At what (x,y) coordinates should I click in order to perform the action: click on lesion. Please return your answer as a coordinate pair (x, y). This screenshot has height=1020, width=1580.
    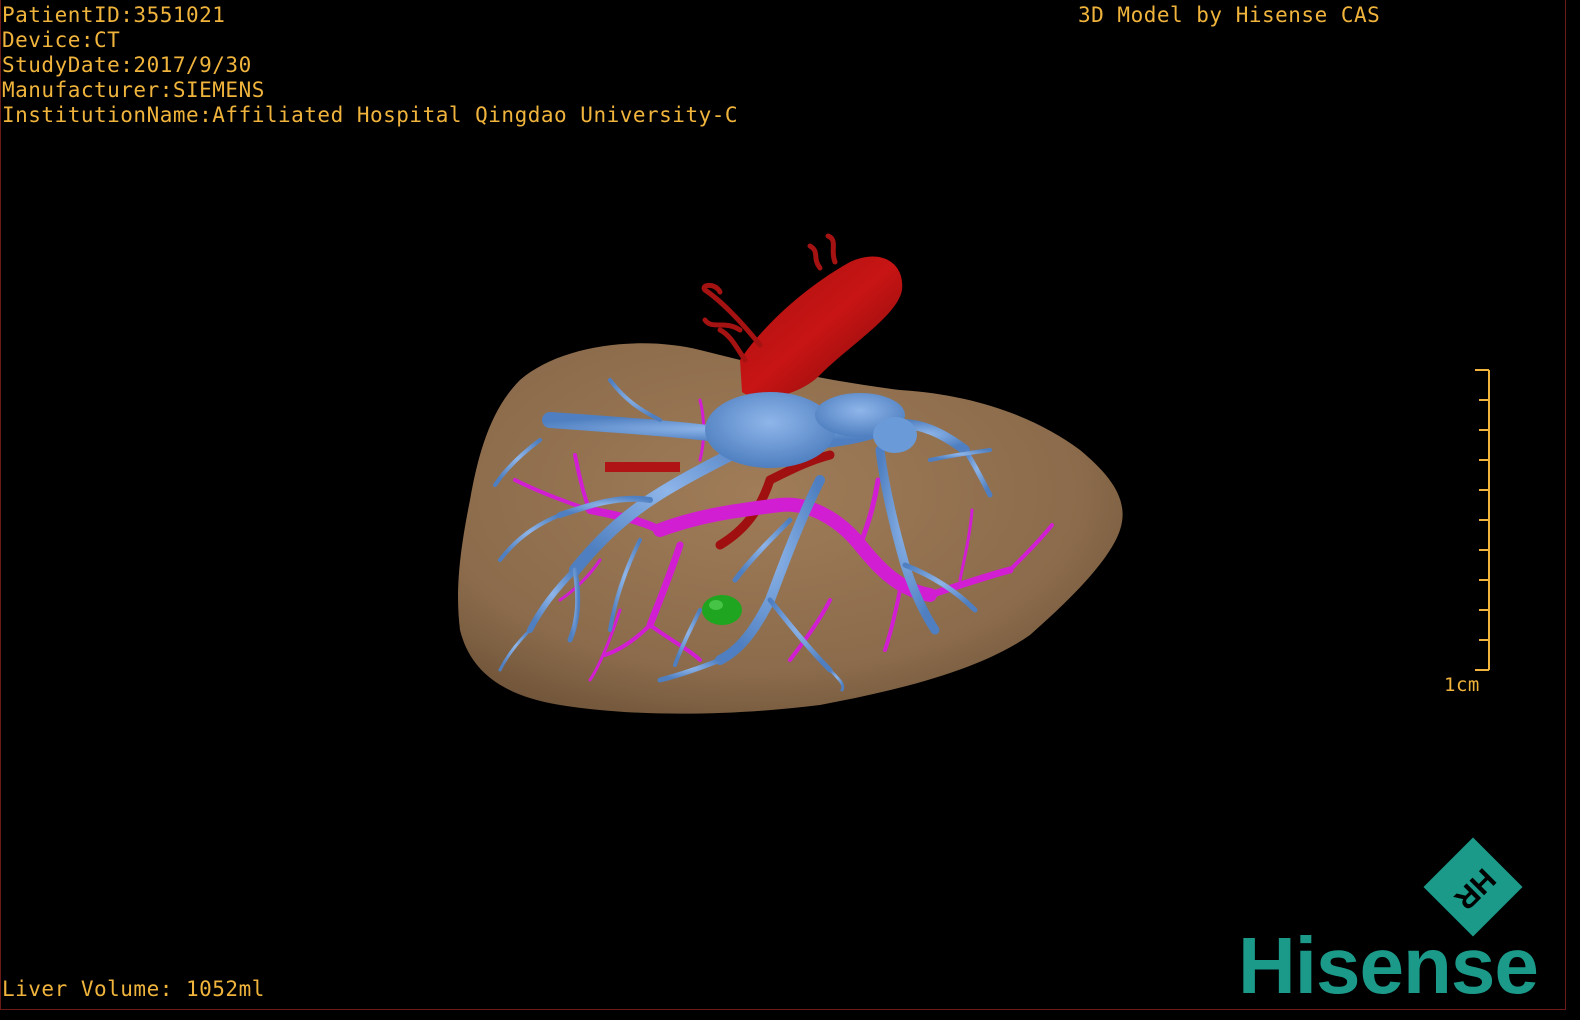
    Looking at the image, I should click on (722, 610).